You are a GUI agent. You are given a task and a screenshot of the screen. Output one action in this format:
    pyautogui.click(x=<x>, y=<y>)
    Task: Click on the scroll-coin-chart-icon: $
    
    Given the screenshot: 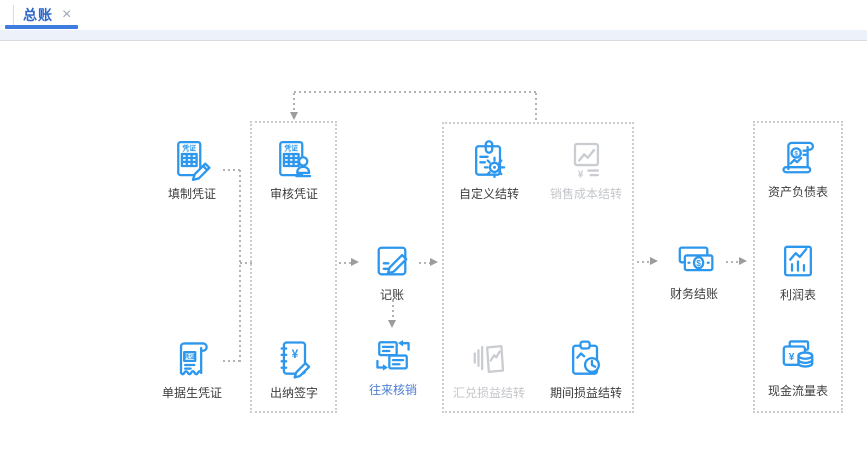 What is the action you would take?
    pyautogui.click(x=798, y=157)
    